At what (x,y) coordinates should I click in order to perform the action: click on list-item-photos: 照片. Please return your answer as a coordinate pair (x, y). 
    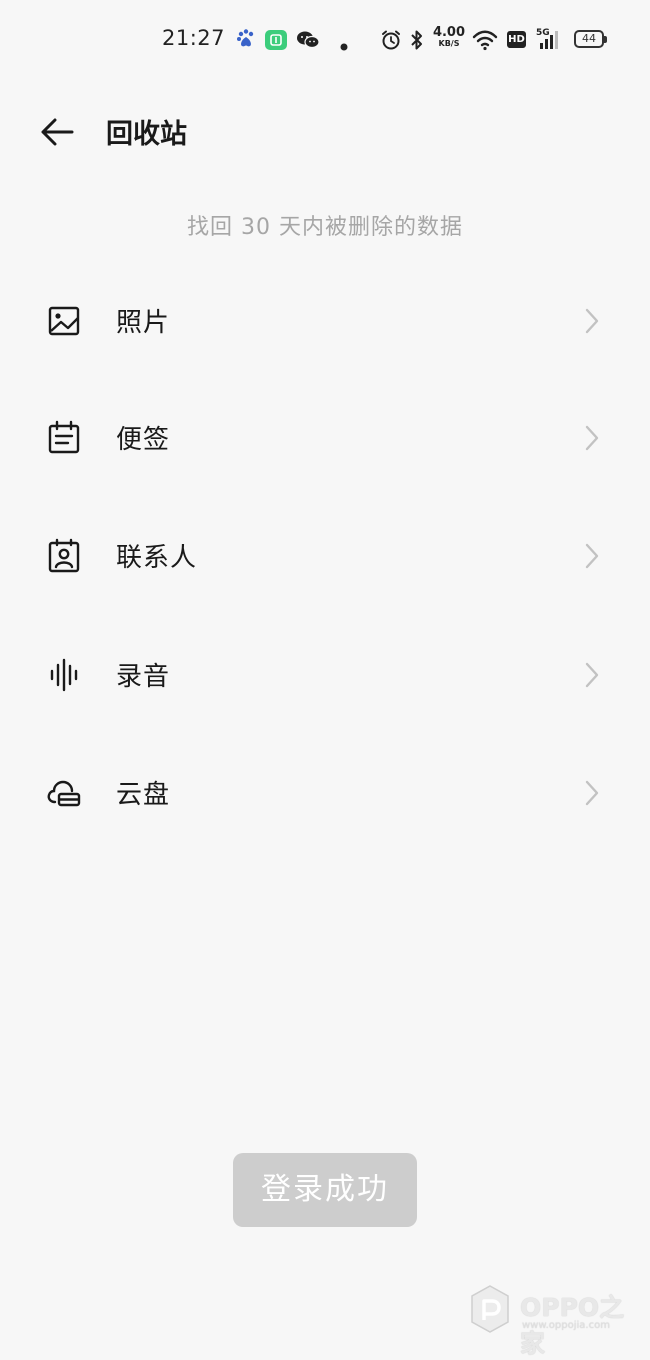
    Looking at the image, I should click on (325, 322).